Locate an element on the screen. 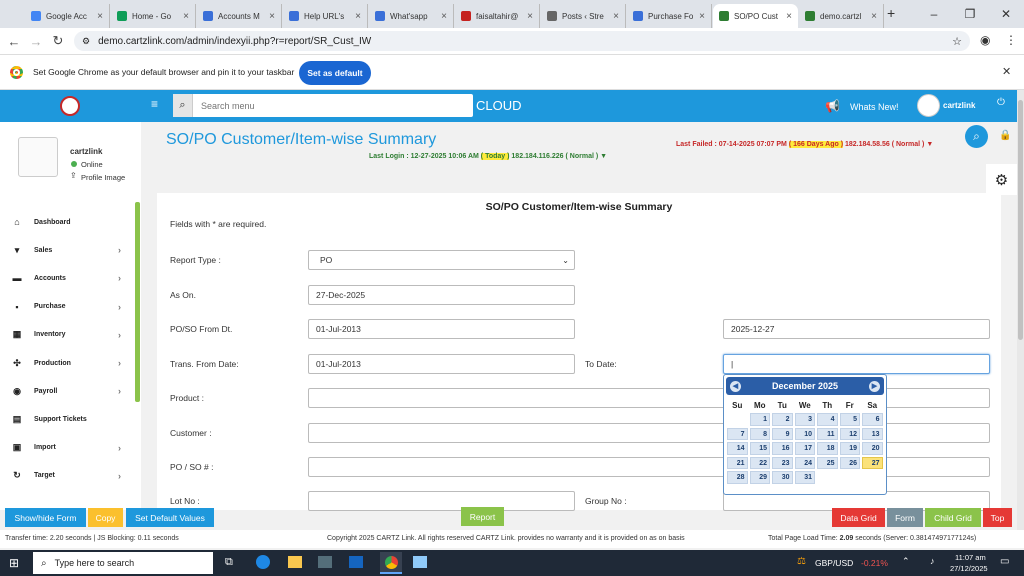 The height and width of the screenshot is (576, 1024). calendar-day: 2 is located at coordinates (782, 419).